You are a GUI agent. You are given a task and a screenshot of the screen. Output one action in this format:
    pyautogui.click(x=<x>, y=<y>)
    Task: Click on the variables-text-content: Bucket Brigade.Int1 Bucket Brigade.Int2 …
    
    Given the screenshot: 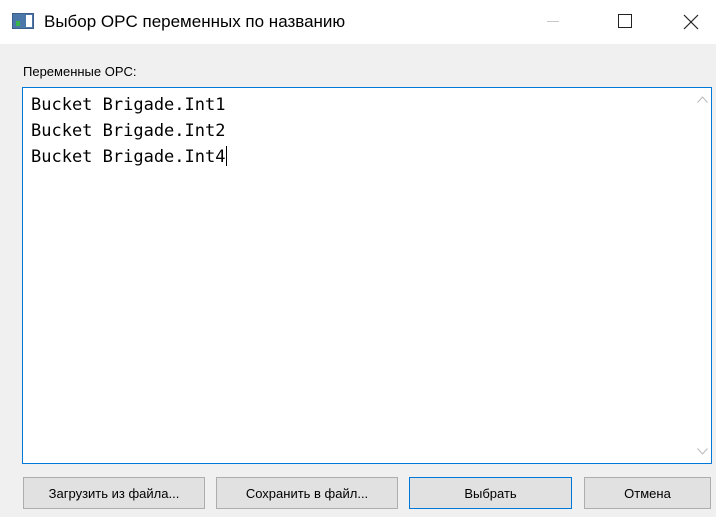 What is the action you would take?
    pyautogui.click(x=129, y=131)
    